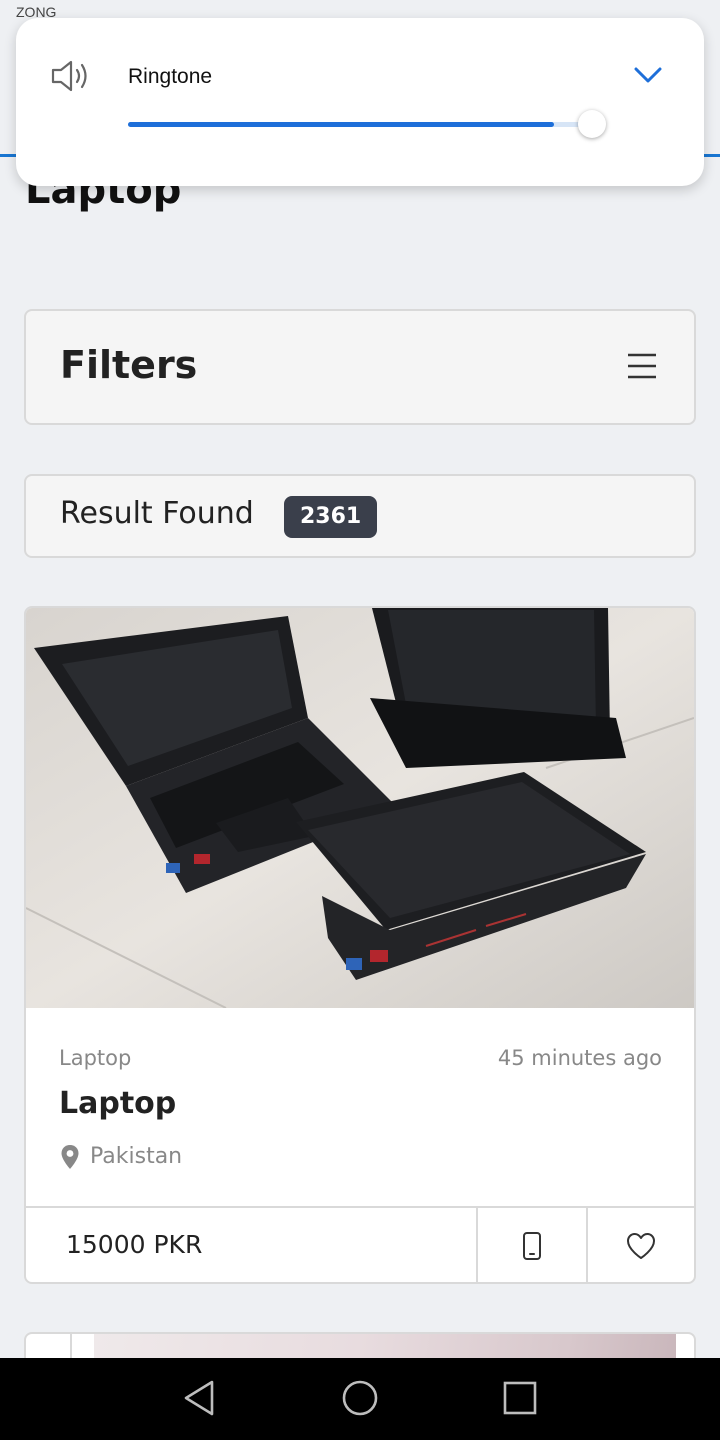 The width and height of the screenshot is (720, 1440). What do you see at coordinates (360, 102) in the screenshot?
I see `volume-panel: Ringtone` at bounding box center [360, 102].